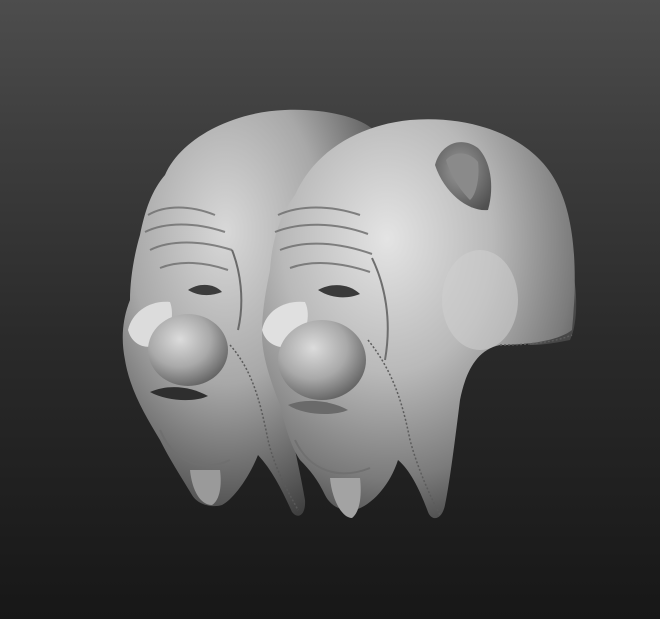 The width and height of the screenshot is (660, 619). What do you see at coordinates (188, 350) in the screenshot?
I see `back-head-nose` at bounding box center [188, 350].